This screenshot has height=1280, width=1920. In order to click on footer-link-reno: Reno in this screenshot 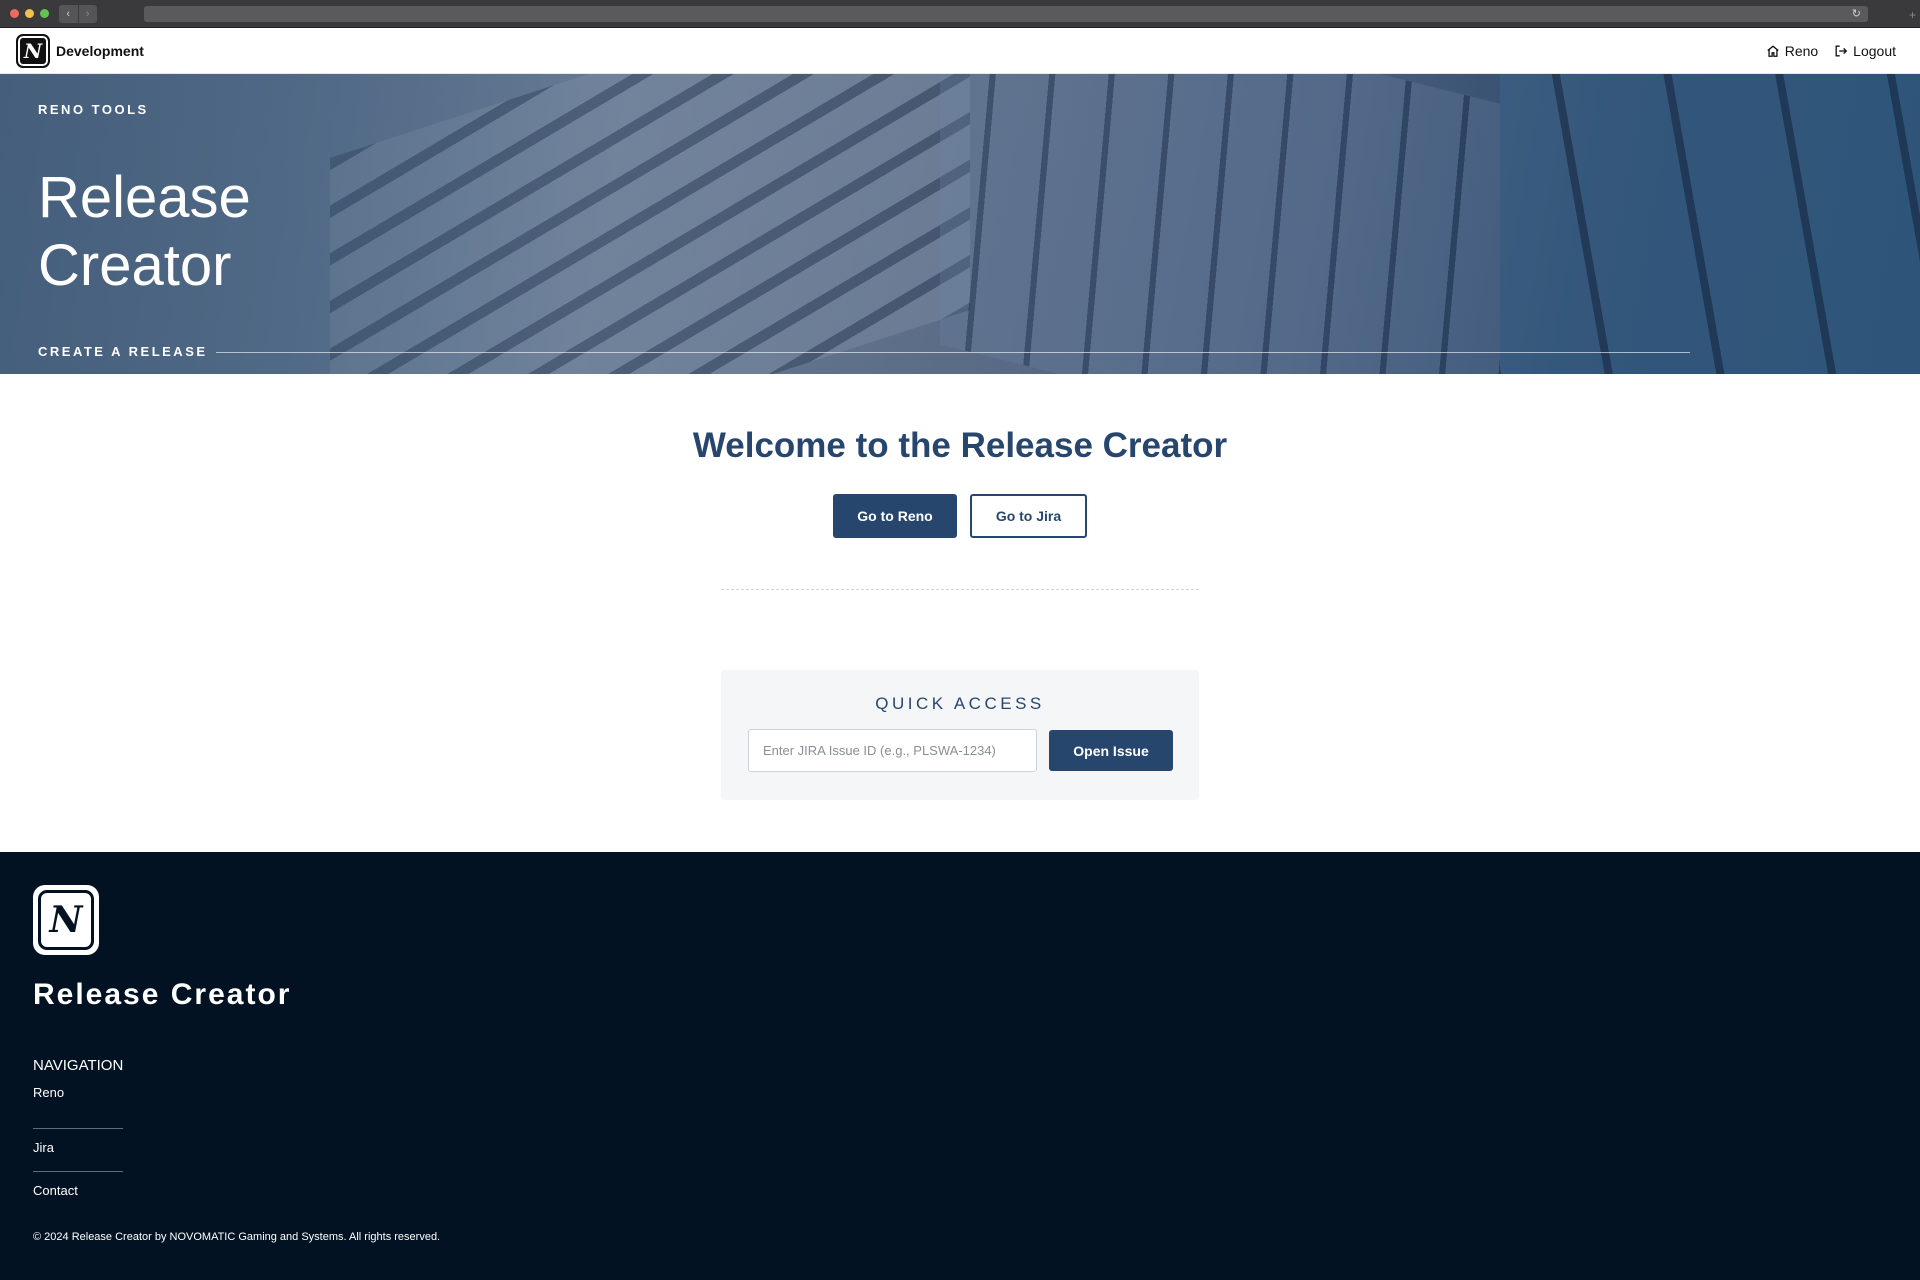, I will do `click(48, 1092)`.